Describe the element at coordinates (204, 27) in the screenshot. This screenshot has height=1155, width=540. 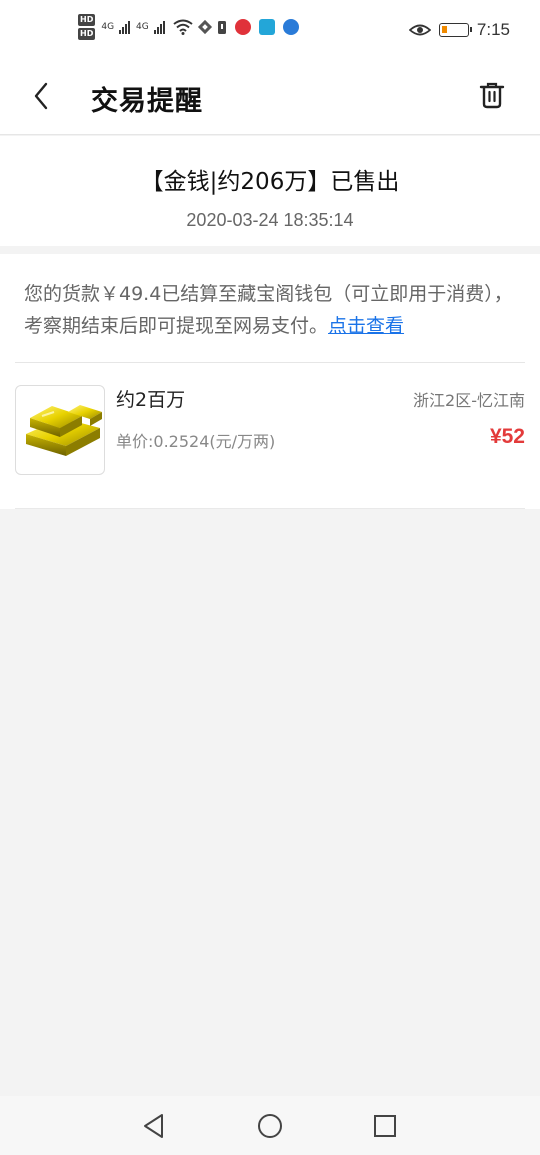
I see `nfc-icon` at that location.